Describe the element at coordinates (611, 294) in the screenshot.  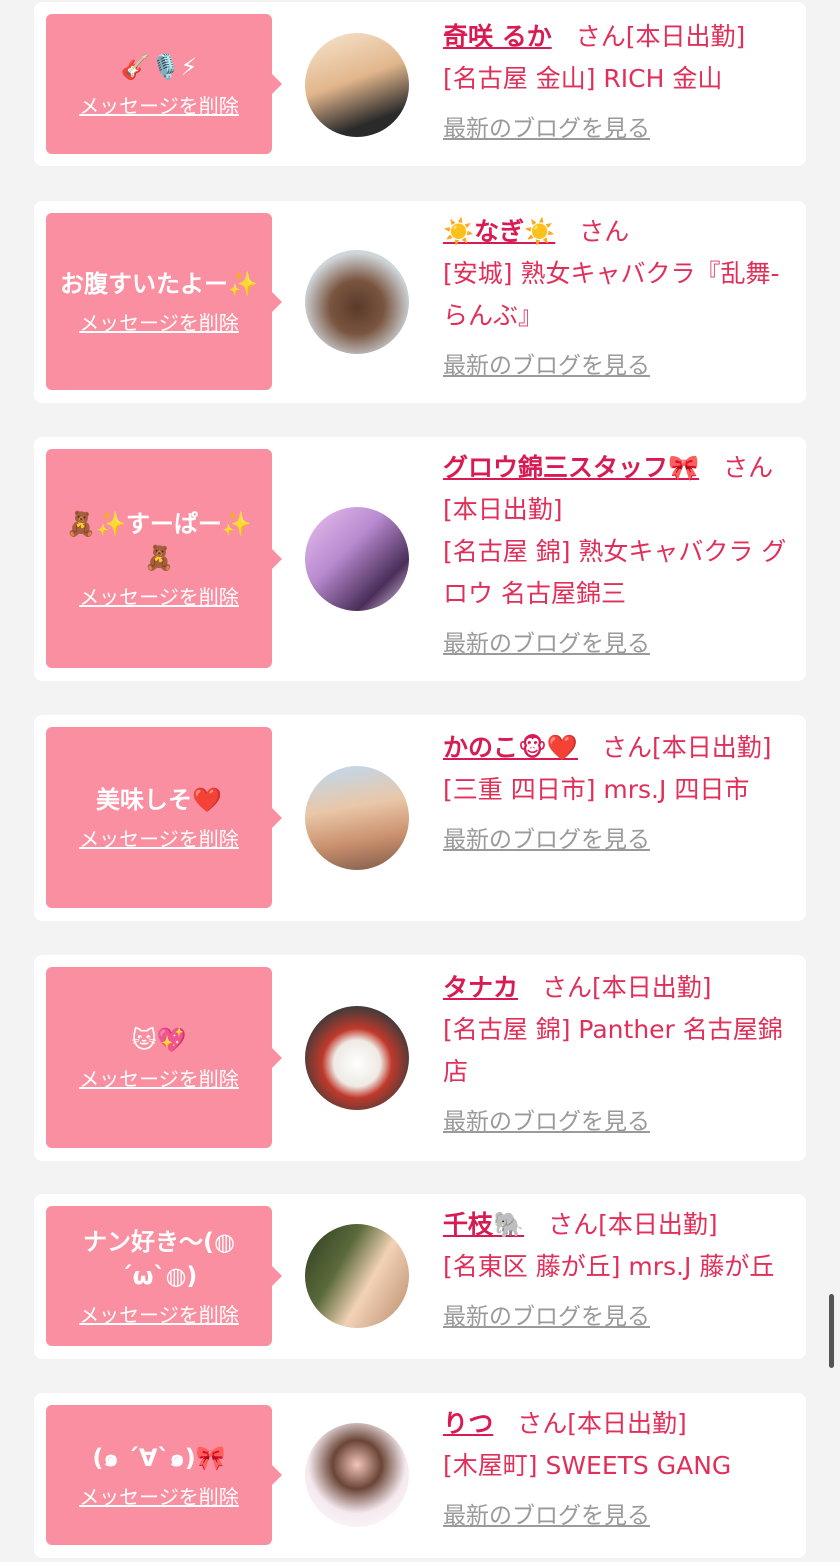
I see `shop-name: [安城] 熟女キャバクラ『乱舞-らんぶ』` at that location.